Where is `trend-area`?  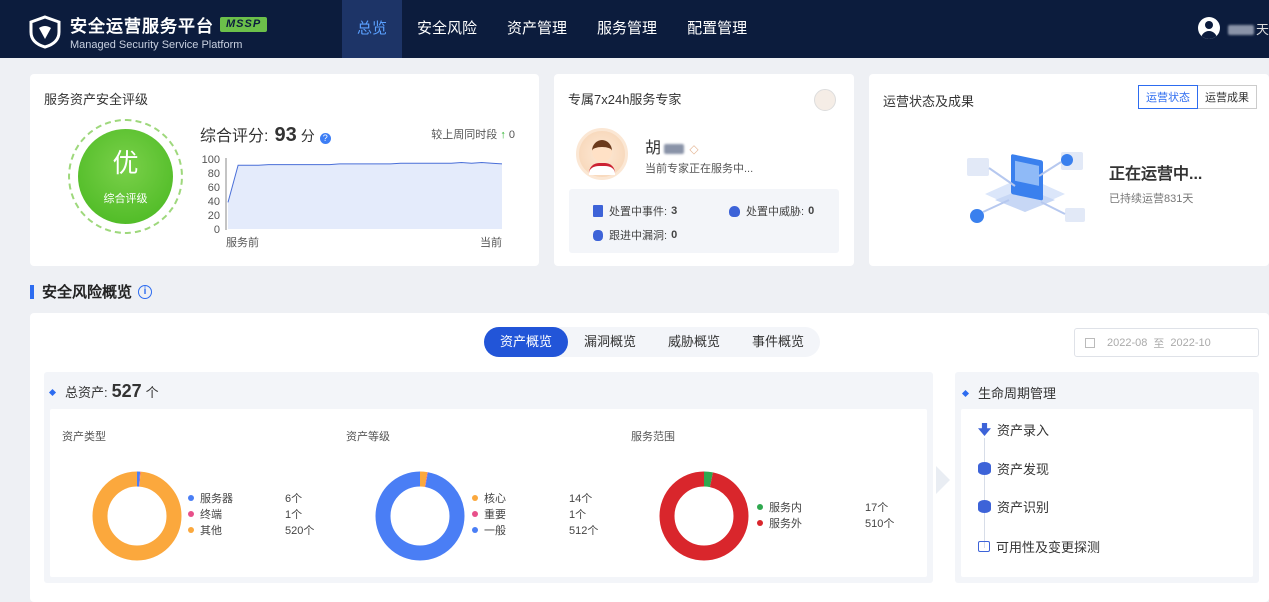
trend-area is located at coordinates (365, 195).